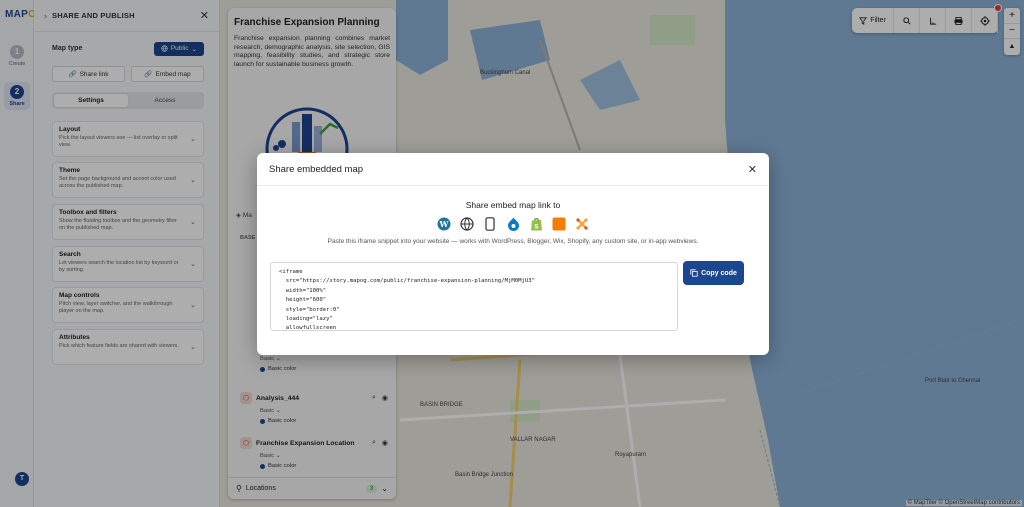 The height and width of the screenshot is (507, 1024). Describe the element at coordinates (513, 205) in the screenshot. I see `embed-heading: Share embed map link to` at that location.